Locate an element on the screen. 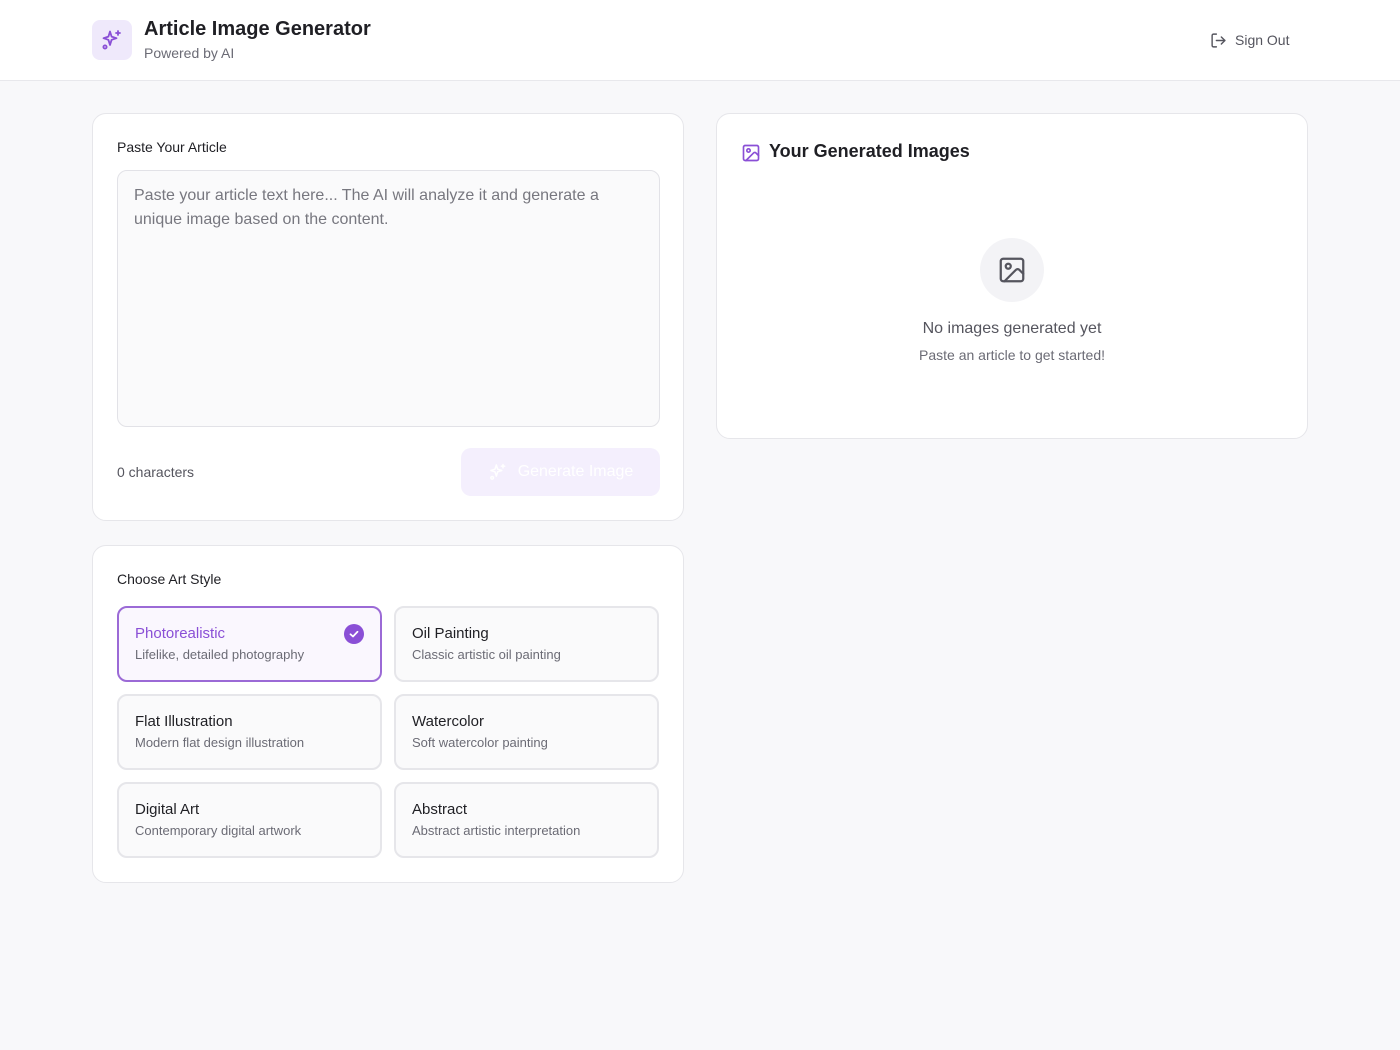 The width and height of the screenshot is (1400, 1050). app-title: Article Image Generator is located at coordinates (257, 29).